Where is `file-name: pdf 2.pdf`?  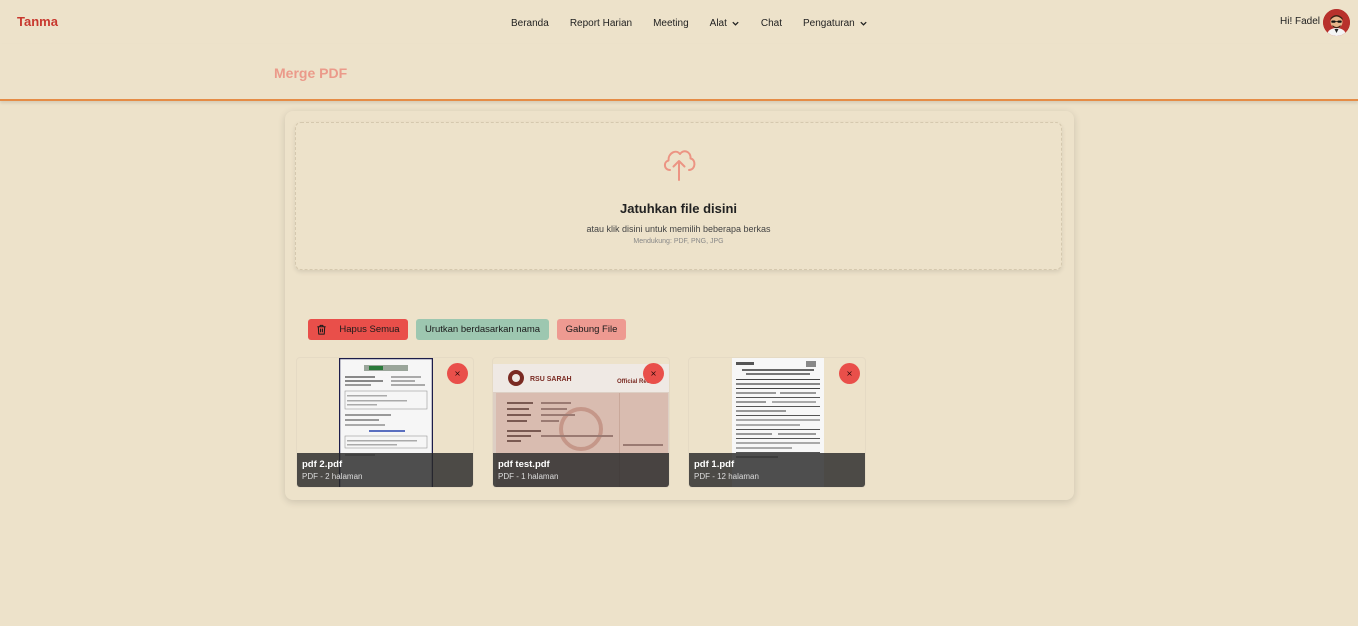 file-name: pdf 2.pdf is located at coordinates (322, 464).